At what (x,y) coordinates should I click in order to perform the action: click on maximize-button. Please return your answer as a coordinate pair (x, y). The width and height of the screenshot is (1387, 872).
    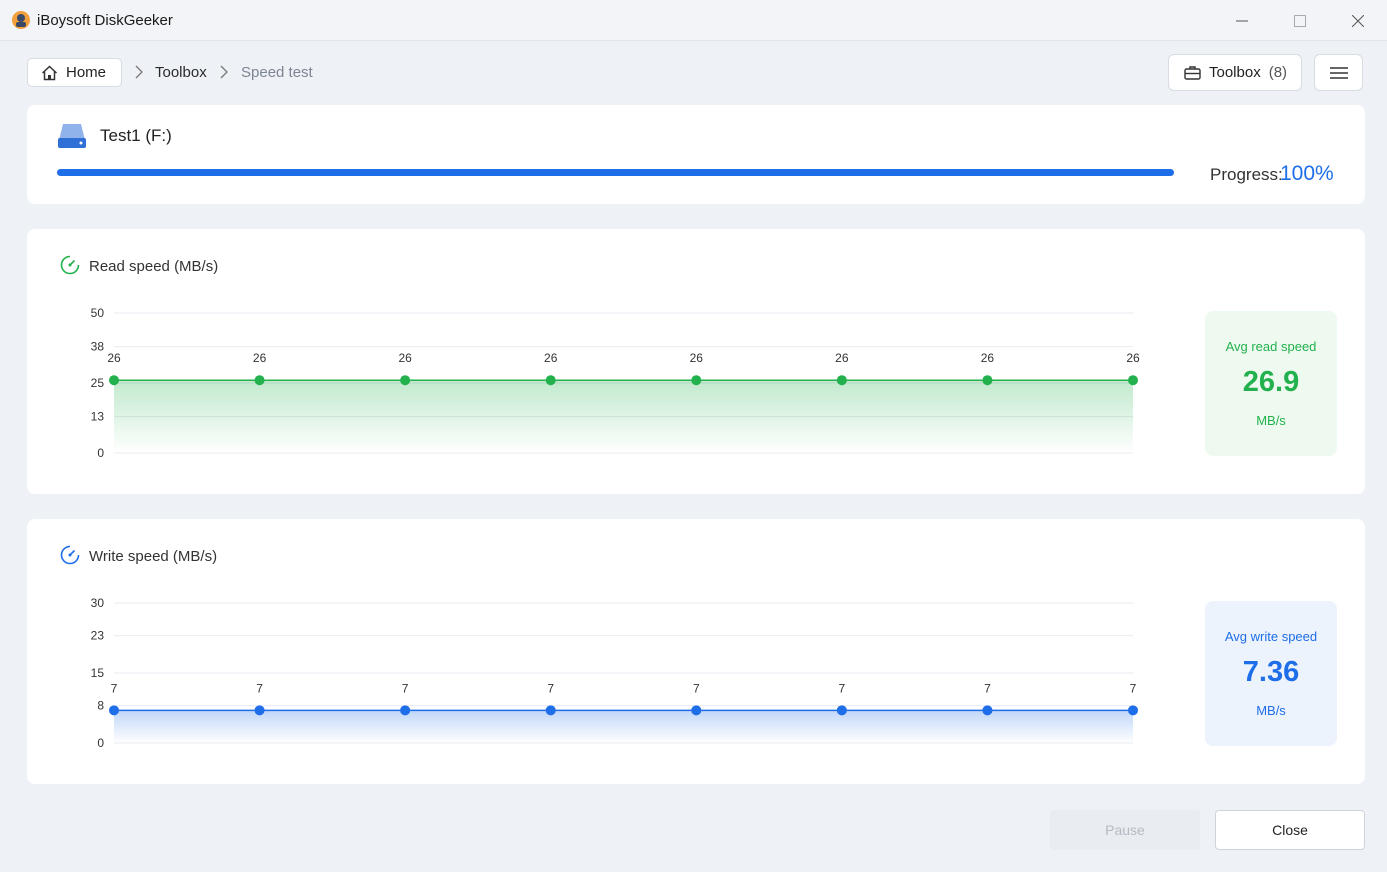
    Looking at the image, I should click on (1300, 20).